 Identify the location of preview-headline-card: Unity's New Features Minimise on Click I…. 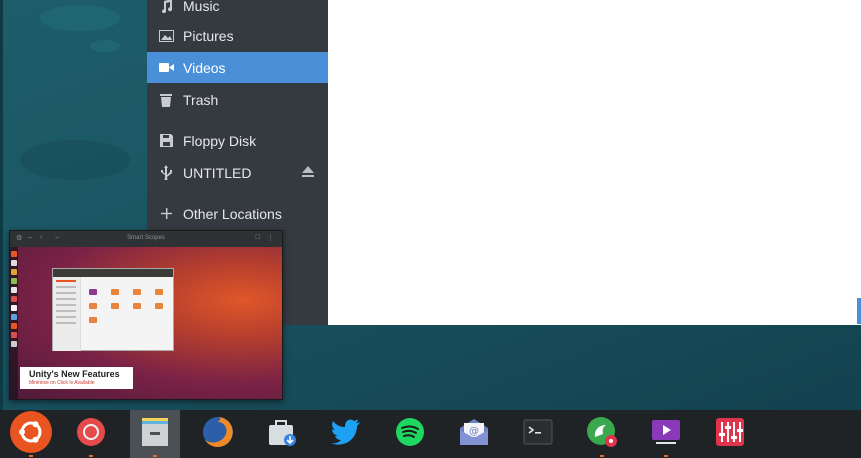
(76, 378).